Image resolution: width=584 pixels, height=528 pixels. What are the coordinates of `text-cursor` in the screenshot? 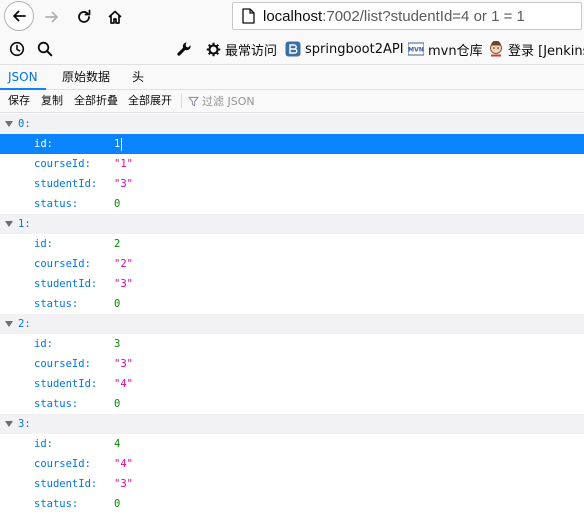 It's located at (121, 144).